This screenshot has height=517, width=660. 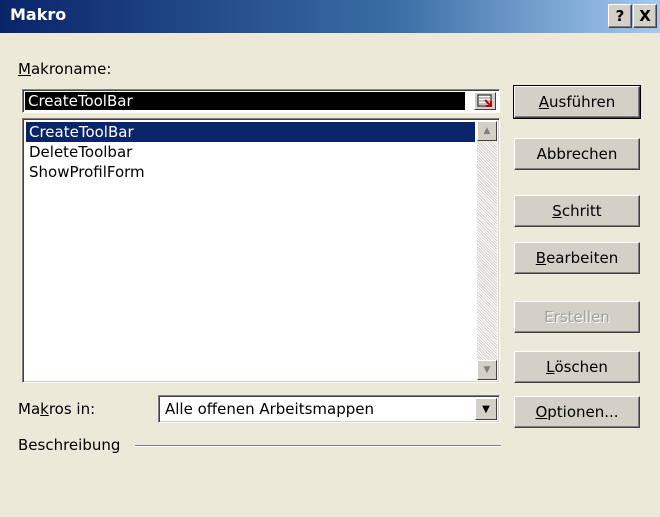 What do you see at coordinates (250, 152) in the screenshot?
I see `list-item: DeleteToolbar` at bounding box center [250, 152].